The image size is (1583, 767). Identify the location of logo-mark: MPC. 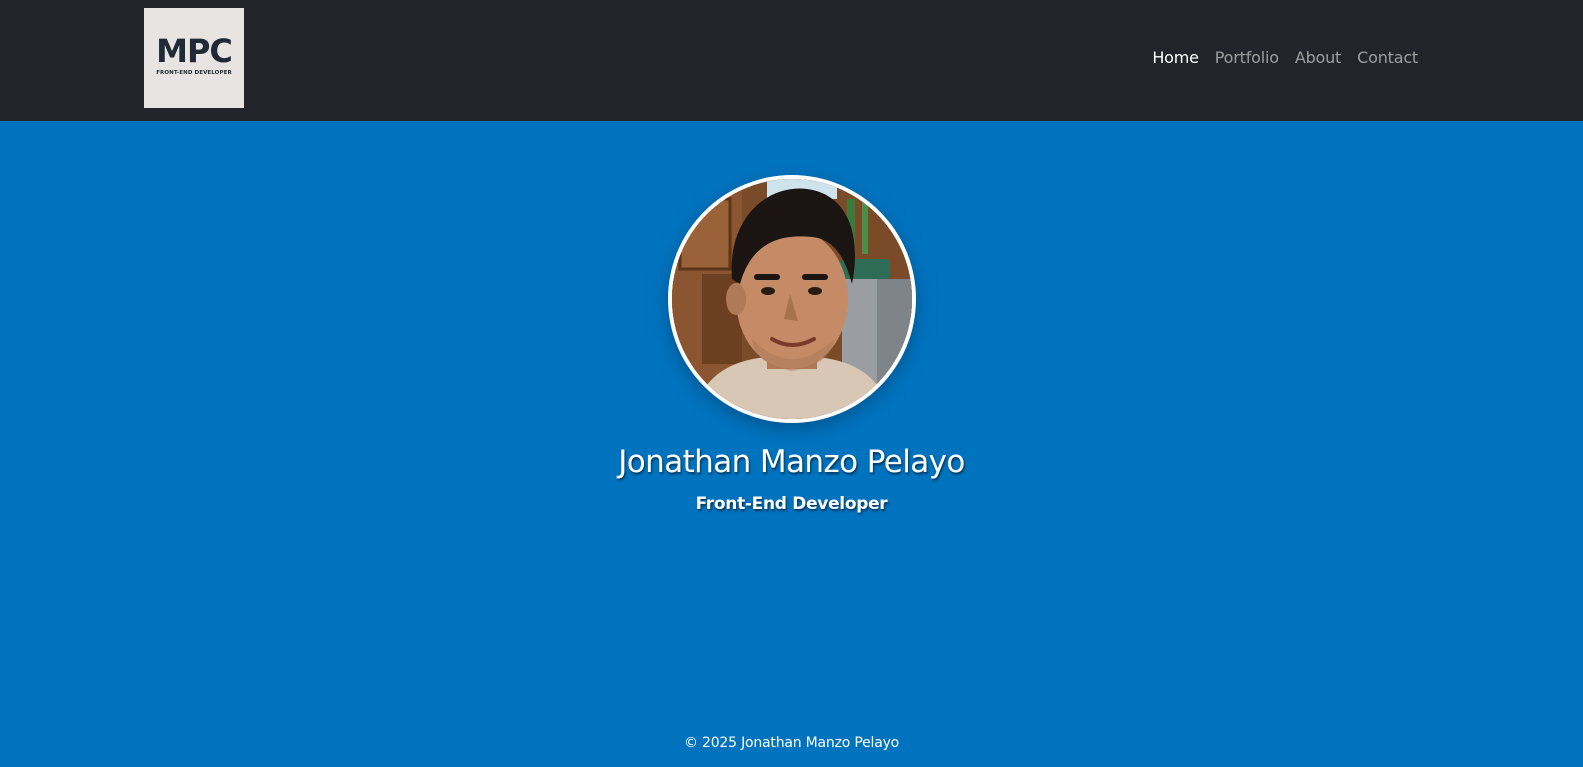
(194, 51).